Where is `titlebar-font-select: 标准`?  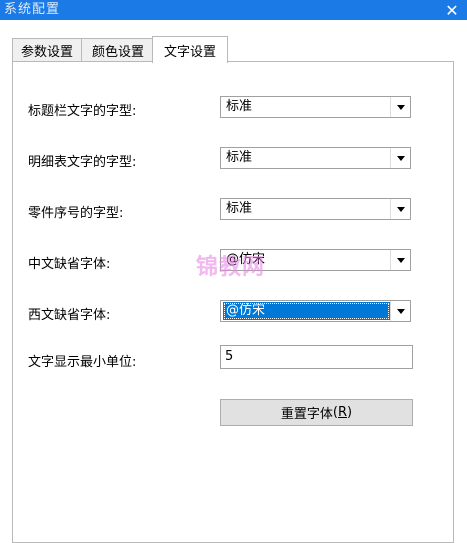 titlebar-font-select: 标准 is located at coordinates (315, 107).